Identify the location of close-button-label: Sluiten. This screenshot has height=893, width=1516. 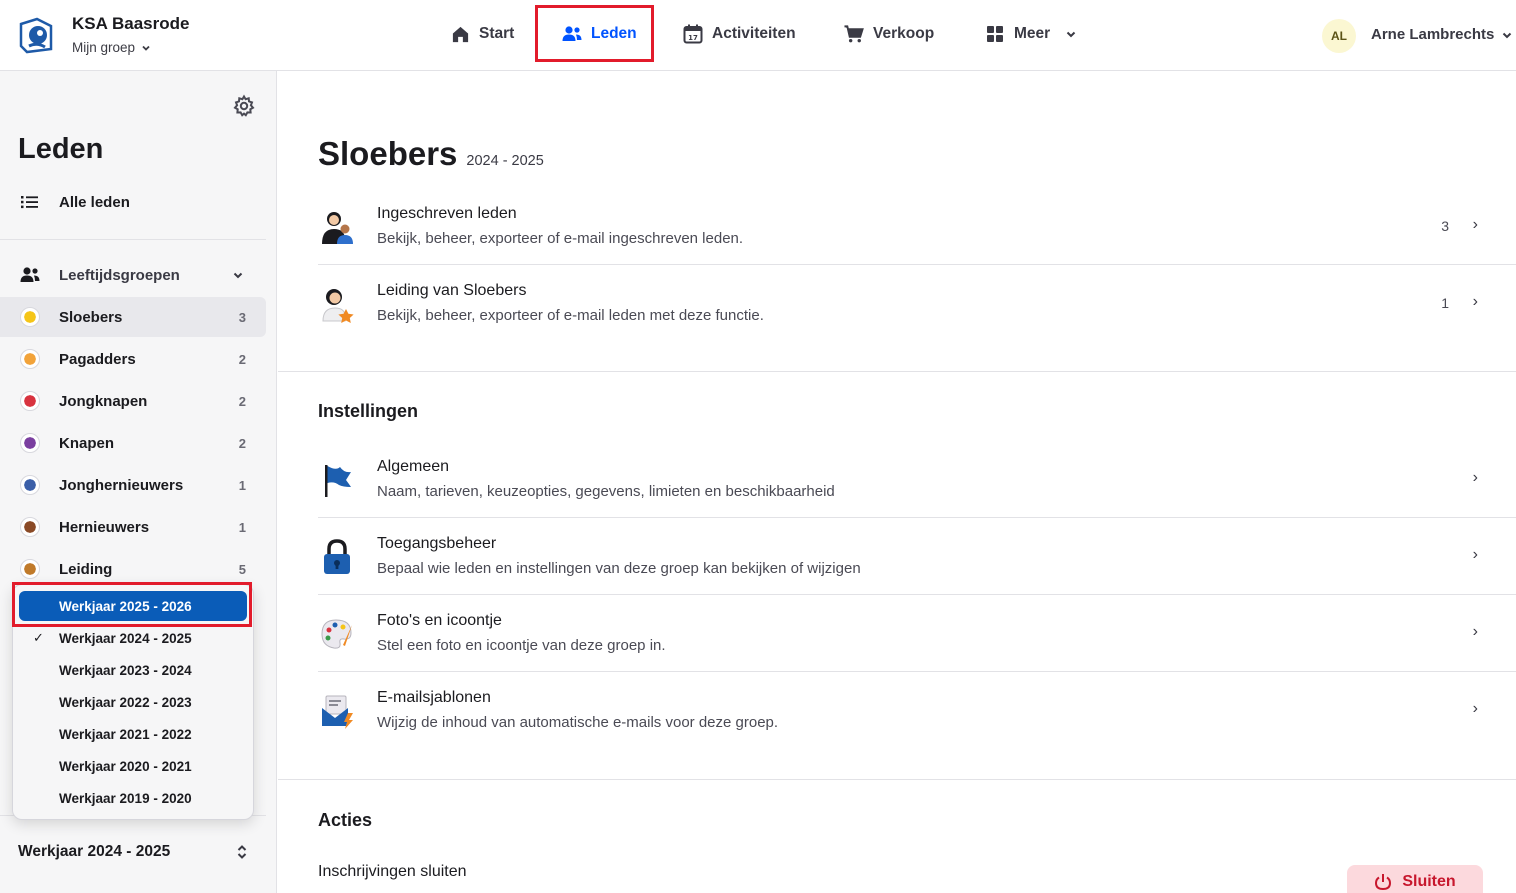
(1429, 881).